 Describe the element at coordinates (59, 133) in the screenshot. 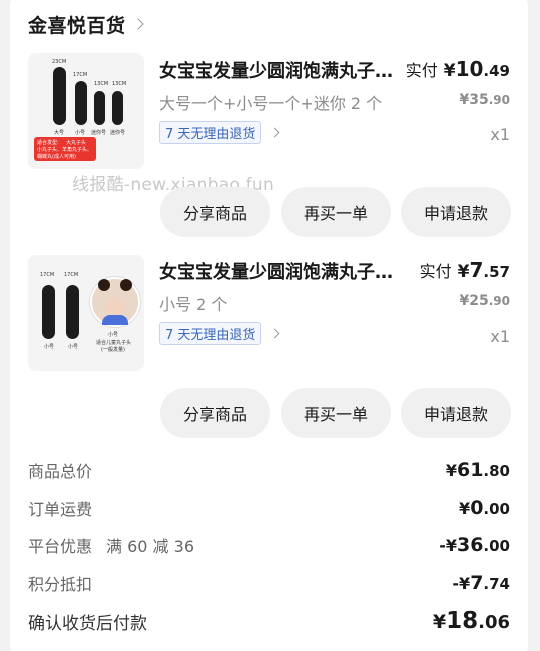

I see `size-name: 大号` at that location.